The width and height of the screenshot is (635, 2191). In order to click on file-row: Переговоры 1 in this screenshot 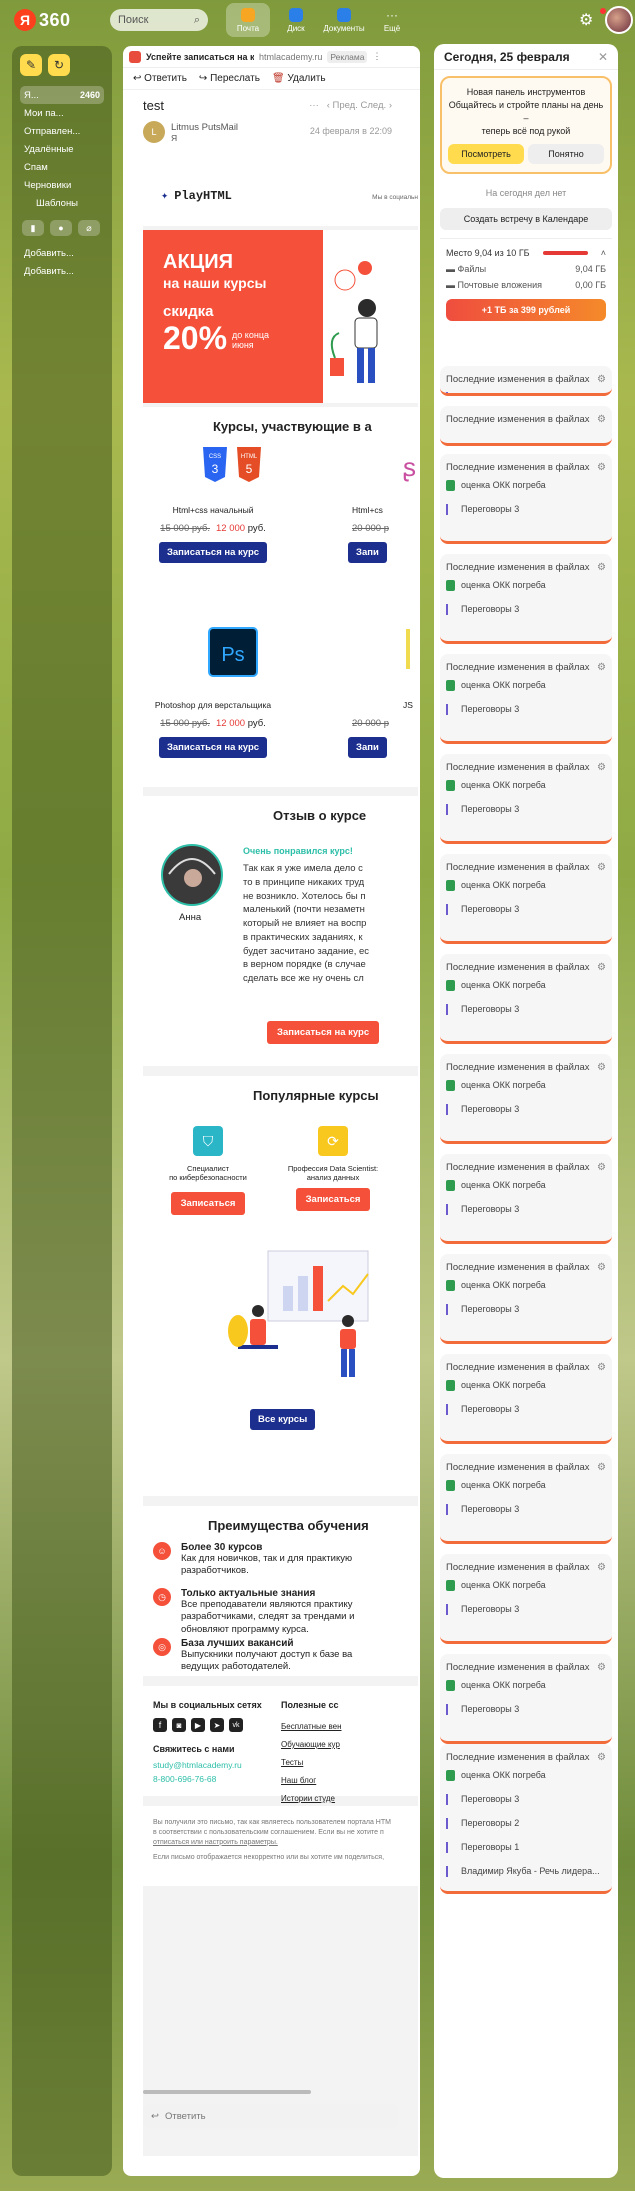, I will do `click(526, 1847)`.